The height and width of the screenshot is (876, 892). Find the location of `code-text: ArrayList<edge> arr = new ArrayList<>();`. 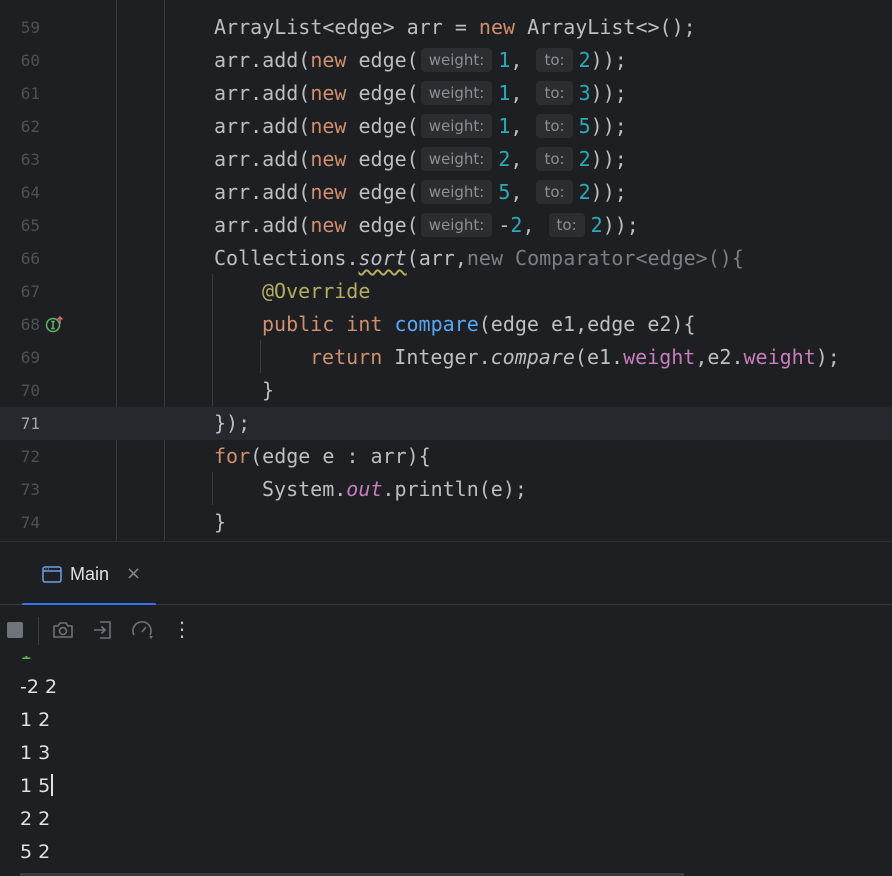

code-text: ArrayList<edge> arr = new ArrayList<>(); is located at coordinates (455, 27).